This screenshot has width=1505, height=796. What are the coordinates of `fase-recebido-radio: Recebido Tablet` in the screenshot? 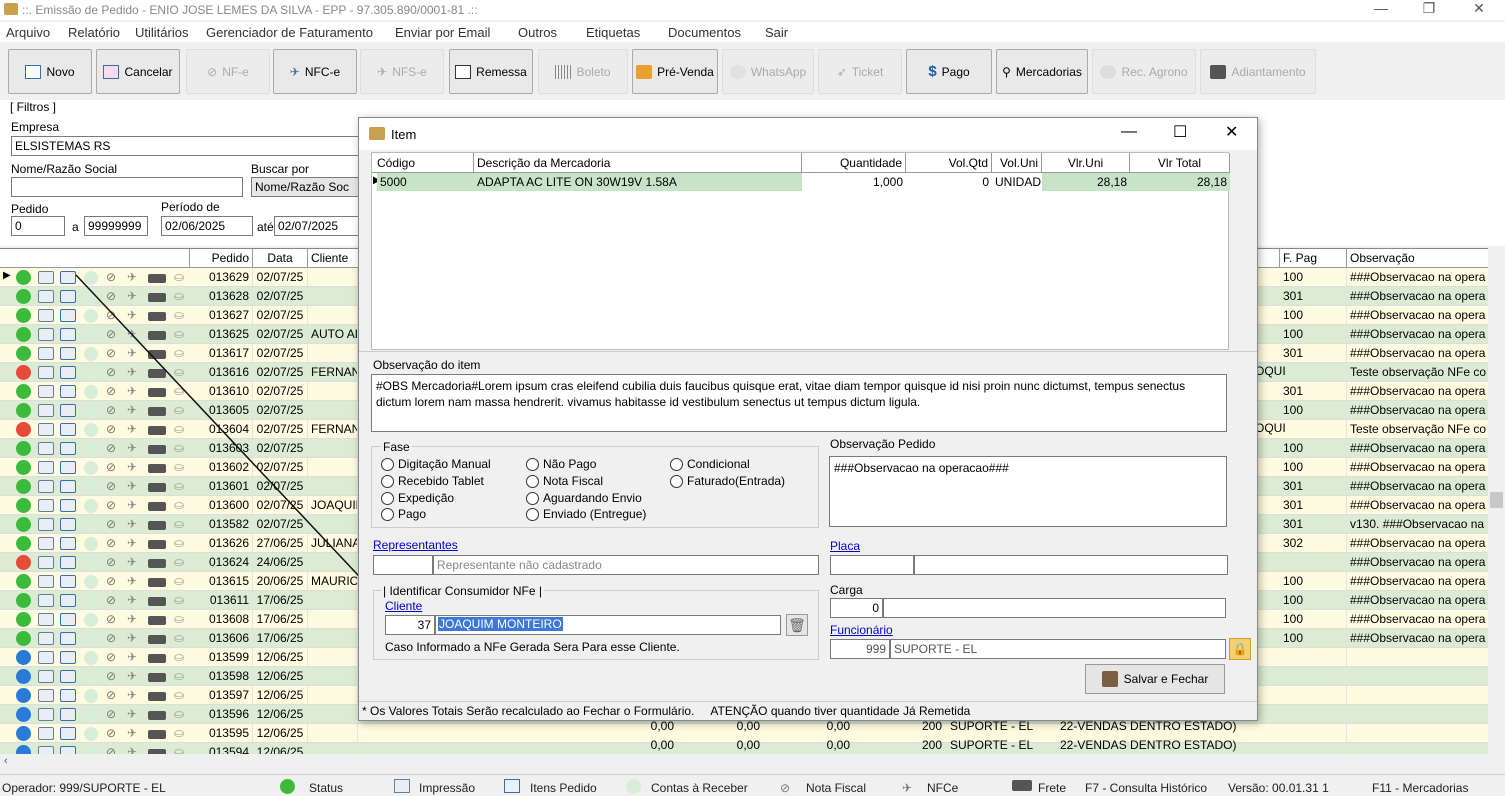 It's located at (432, 481).